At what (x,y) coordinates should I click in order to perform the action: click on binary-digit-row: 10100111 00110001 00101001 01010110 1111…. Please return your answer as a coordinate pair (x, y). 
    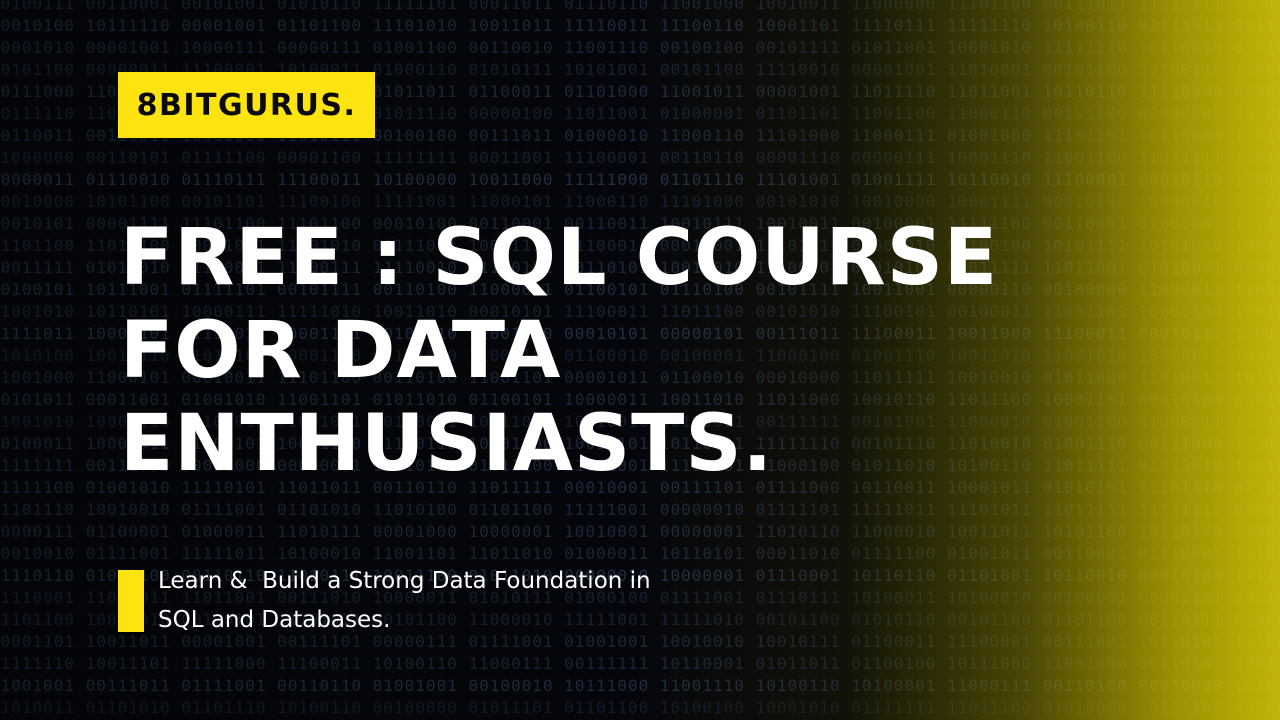
    Looking at the image, I should click on (640, 6).